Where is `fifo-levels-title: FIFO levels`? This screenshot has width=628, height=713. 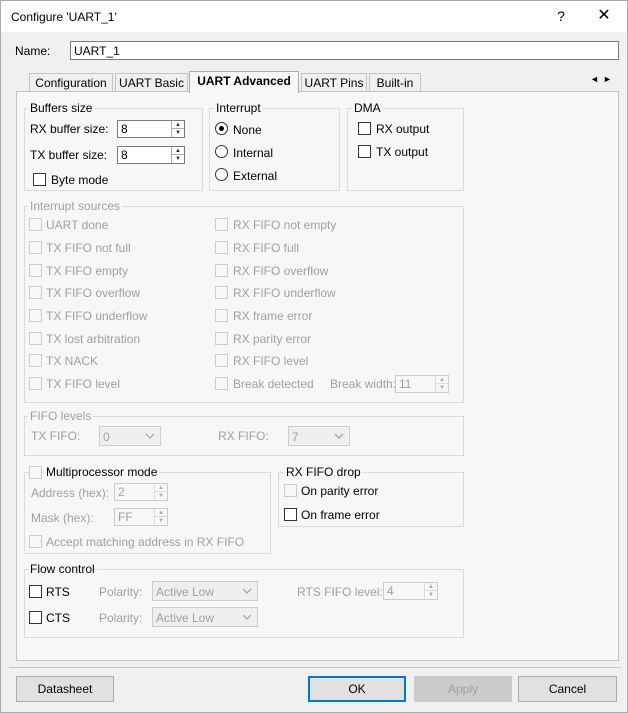 fifo-levels-title: FIFO levels is located at coordinates (61, 416).